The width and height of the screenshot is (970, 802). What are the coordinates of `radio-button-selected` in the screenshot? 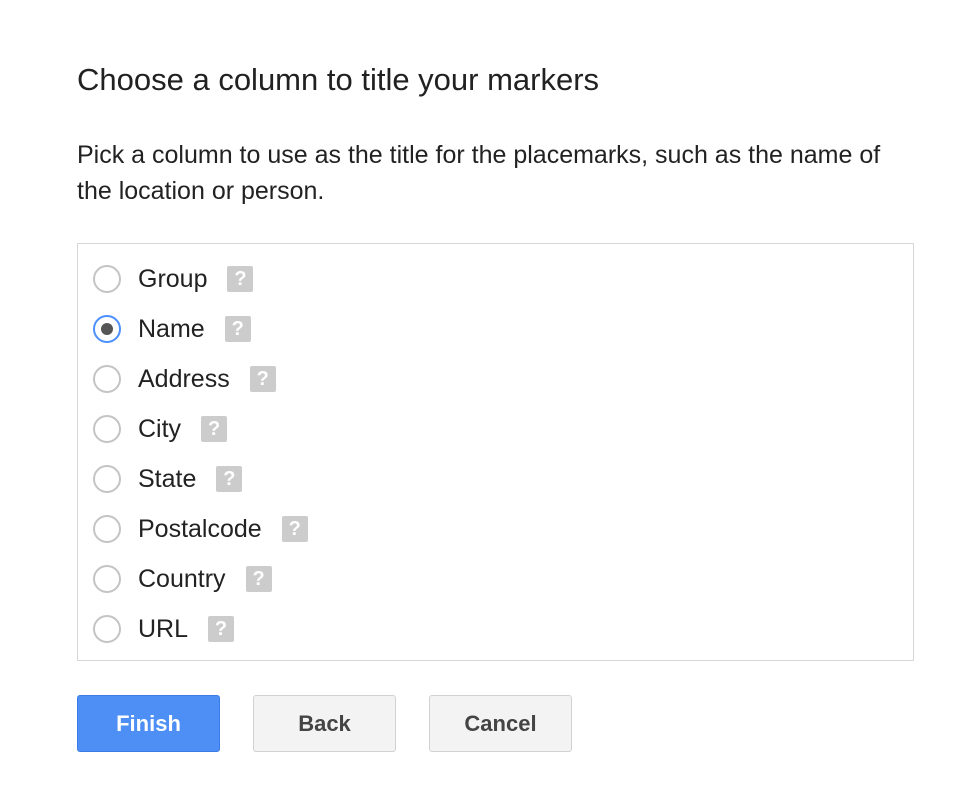 It's located at (107, 329).